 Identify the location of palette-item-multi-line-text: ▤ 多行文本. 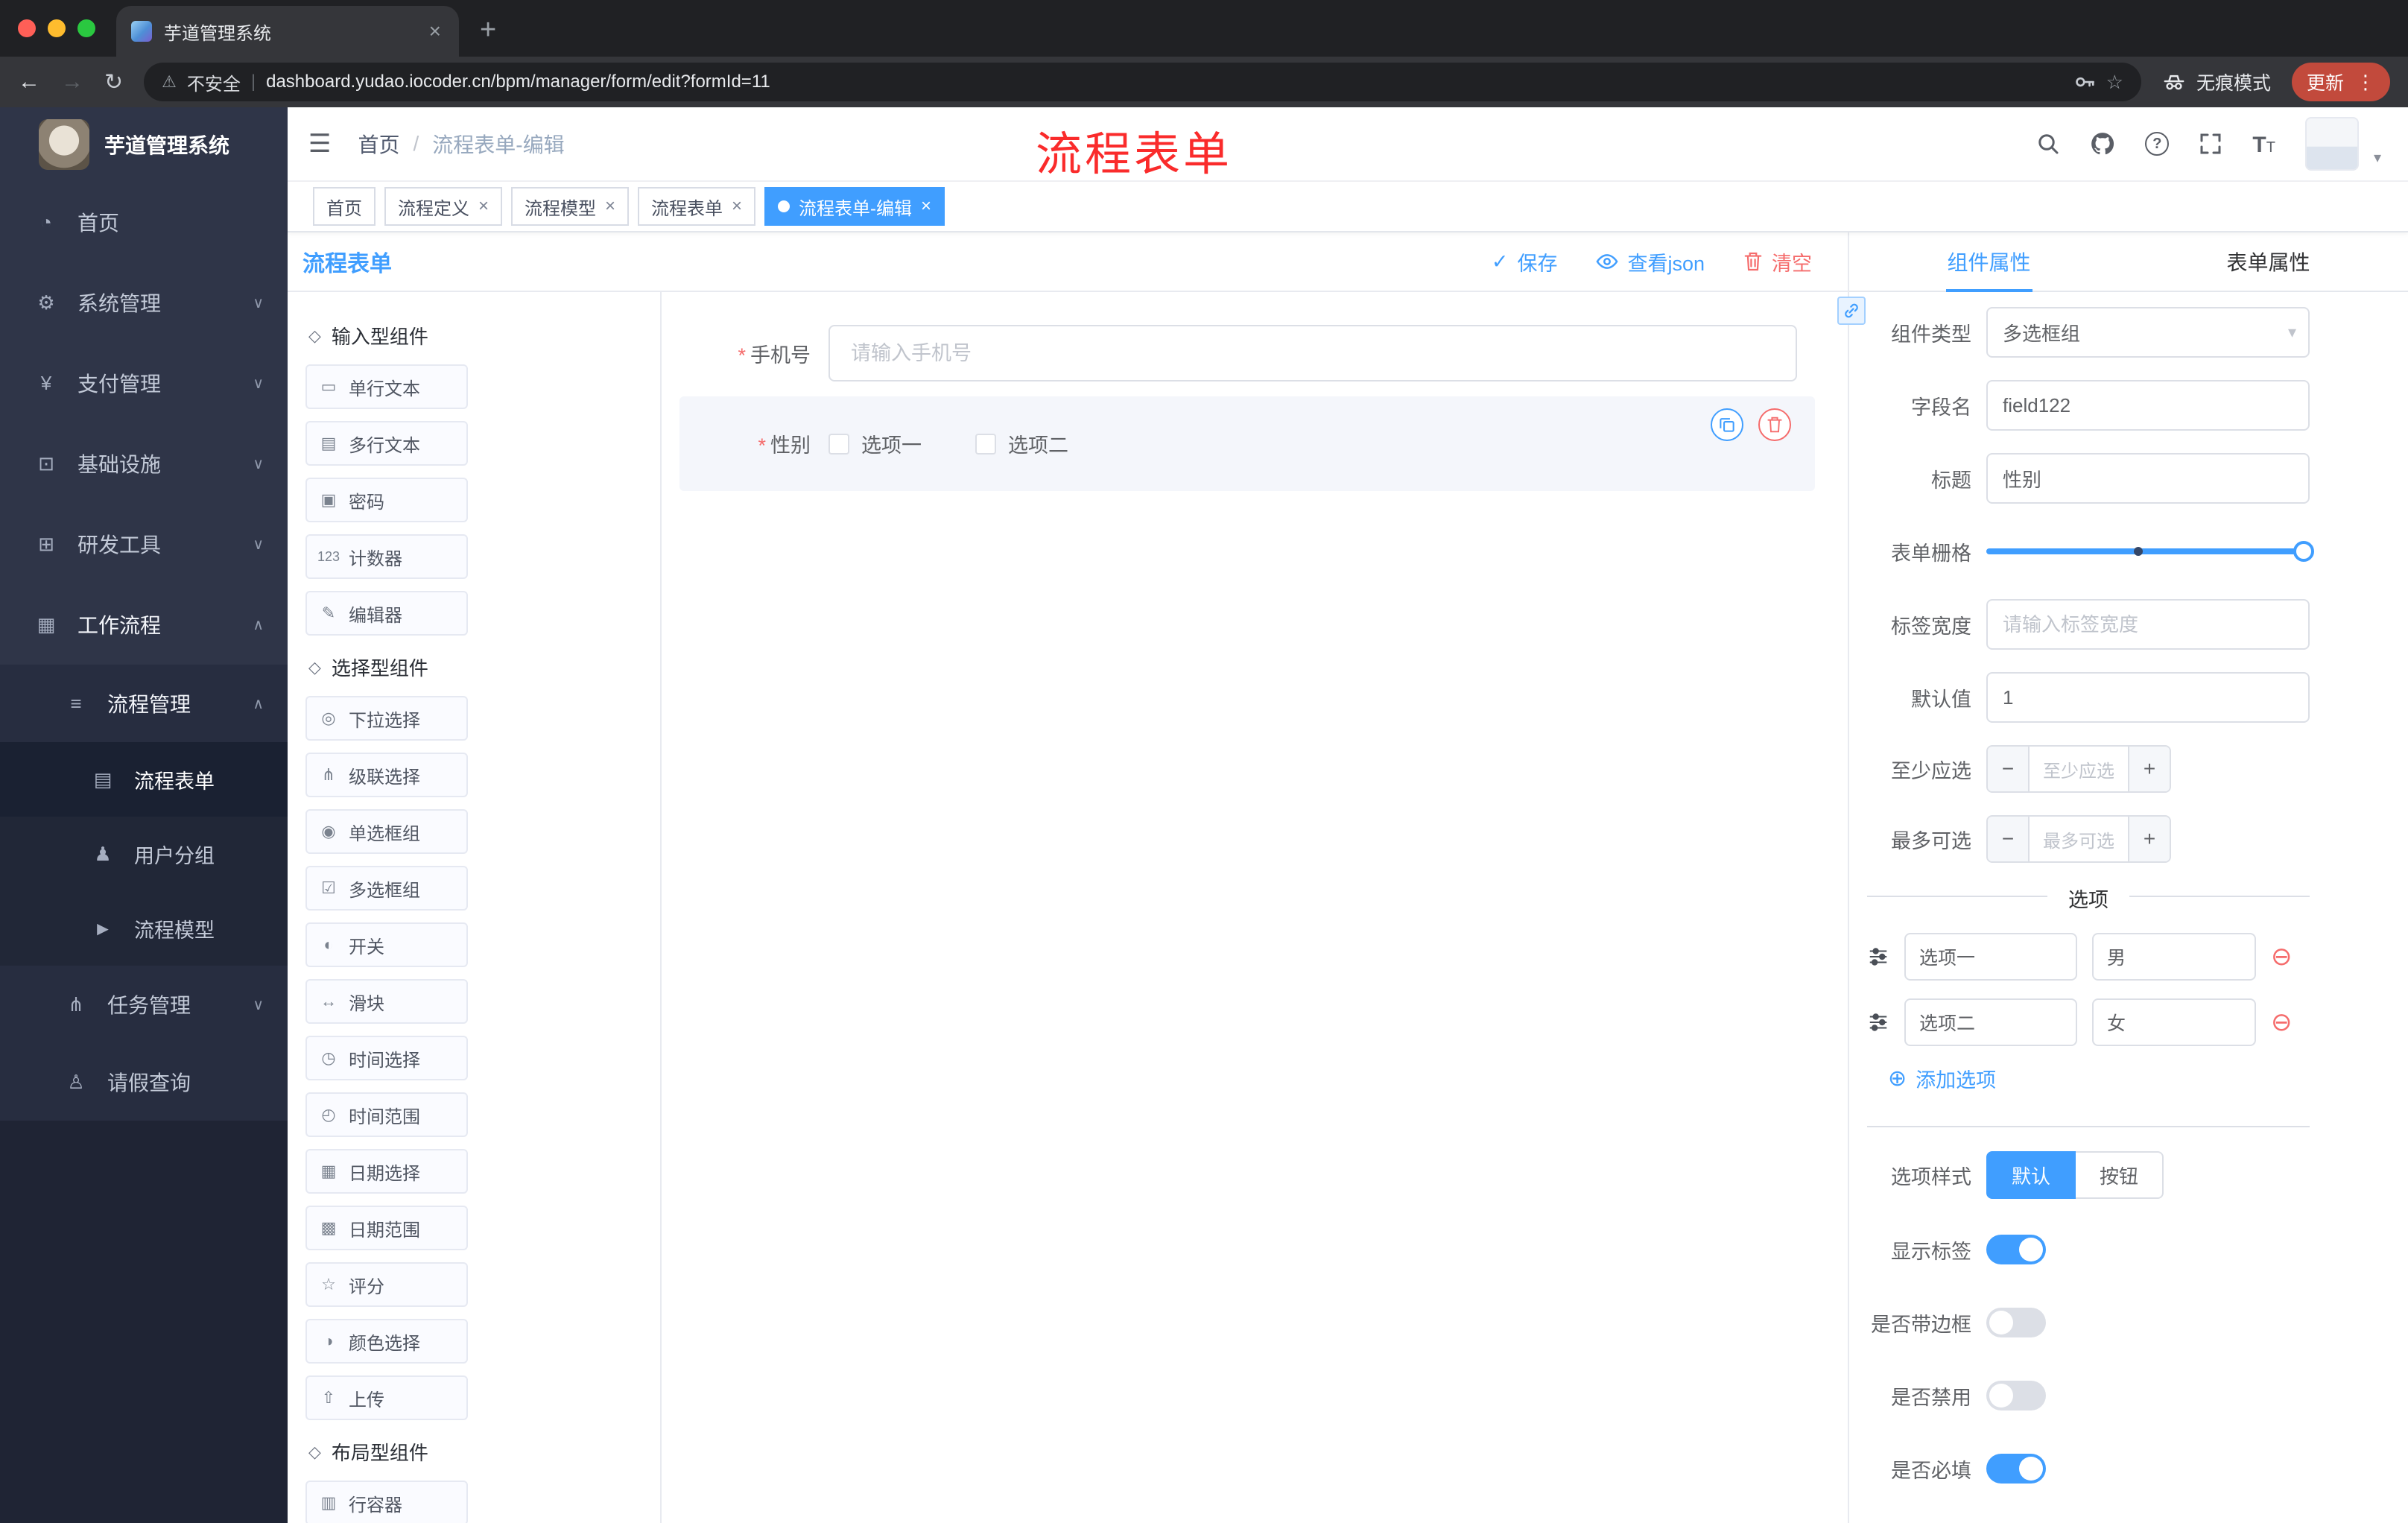
(386, 443).